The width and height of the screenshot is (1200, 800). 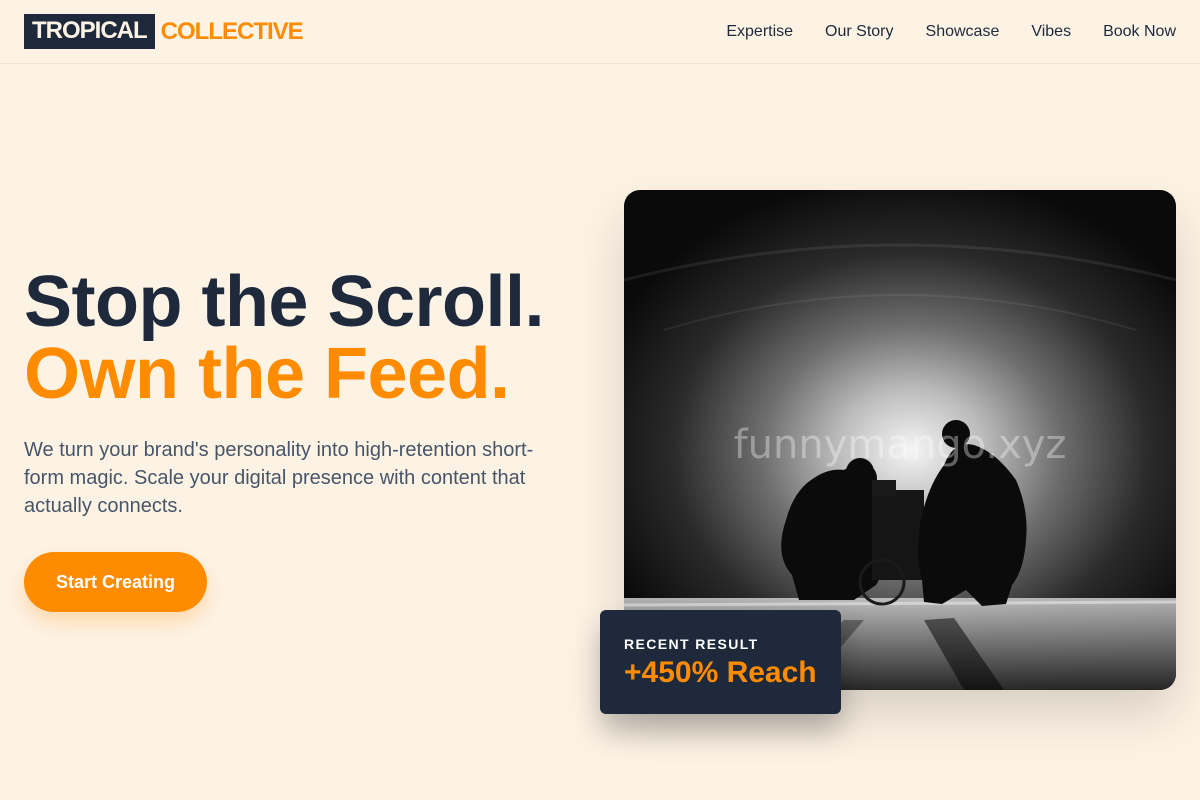 What do you see at coordinates (232, 31) in the screenshot?
I see `logo-accent-text: COLLECTIVE` at bounding box center [232, 31].